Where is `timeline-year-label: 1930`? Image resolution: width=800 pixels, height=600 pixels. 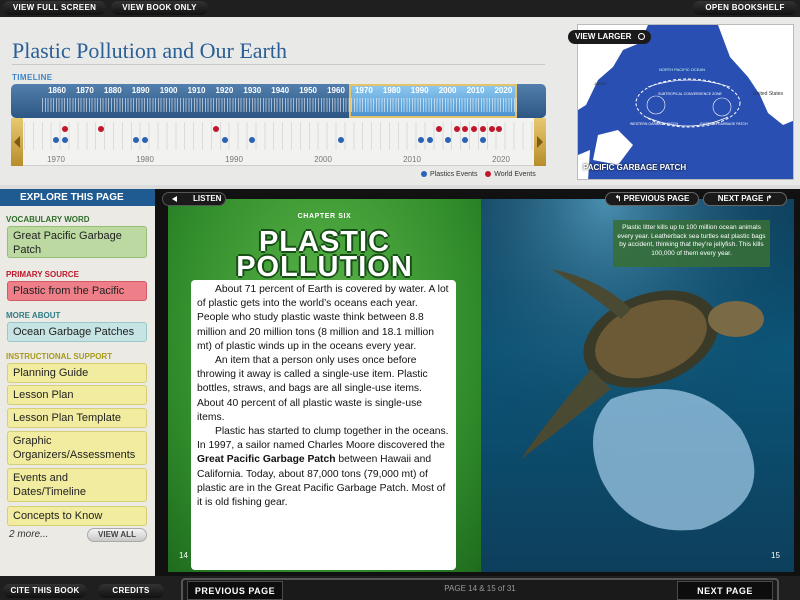 timeline-year-label: 1930 is located at coordinates (252, 90).